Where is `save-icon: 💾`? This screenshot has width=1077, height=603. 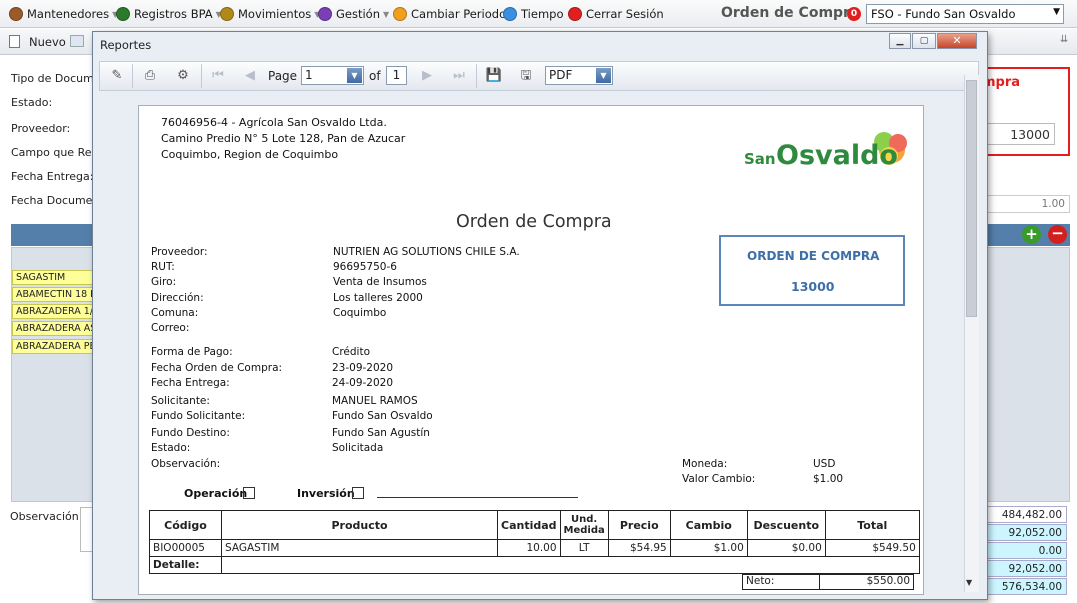 save-icon: 💾 is located at coordinates (494, 75).